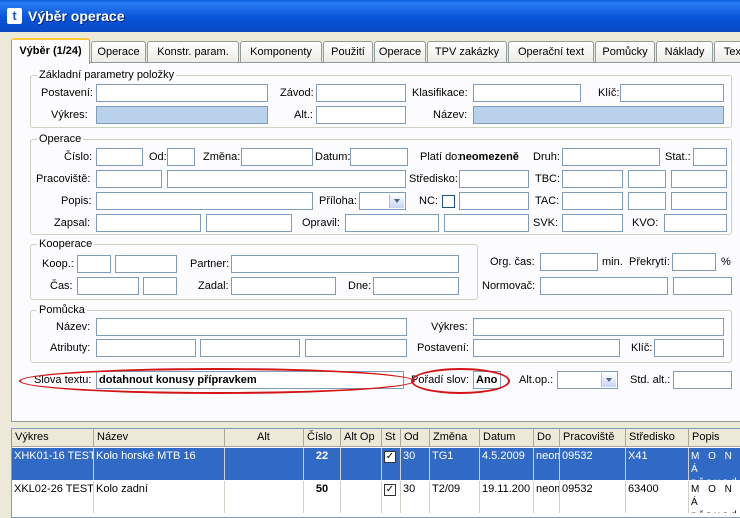 The image size is (740, 518). Describe the element at coordinates (182, 115) in the screenshot. I see `vykres-field` at that location.